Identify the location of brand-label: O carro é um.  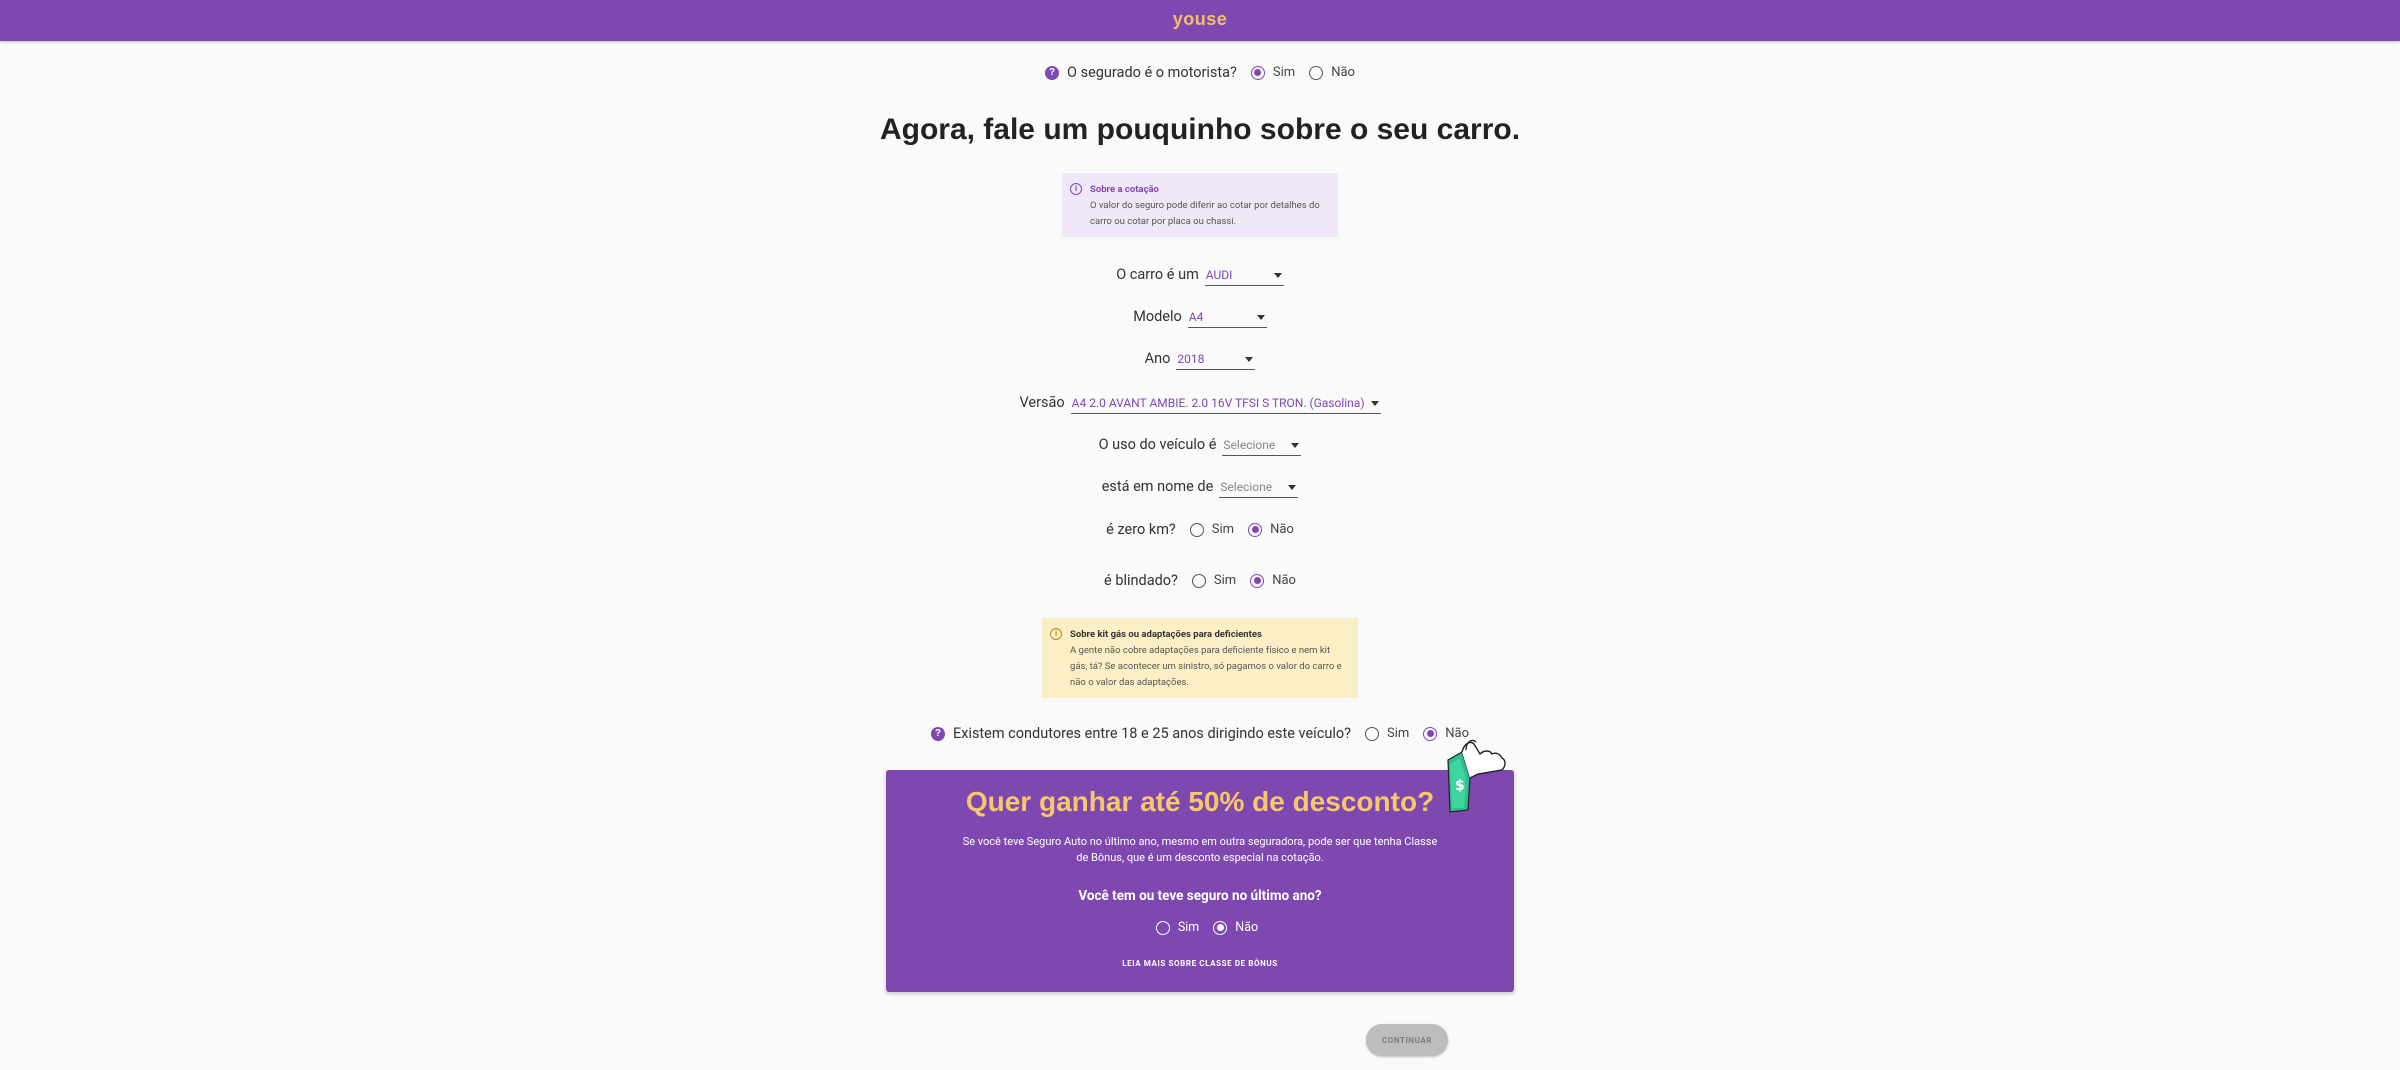
(1157, 274).